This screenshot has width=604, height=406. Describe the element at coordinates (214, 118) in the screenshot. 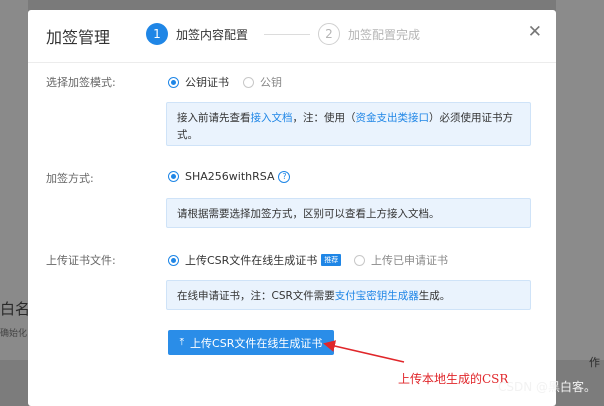

I see `info-text: 接入前请先查看` at that location.